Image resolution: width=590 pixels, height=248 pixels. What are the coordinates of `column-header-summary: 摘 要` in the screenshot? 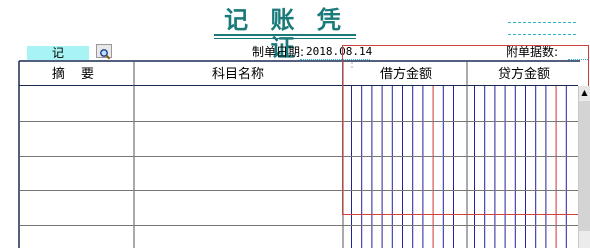 It's located at (76, 74).